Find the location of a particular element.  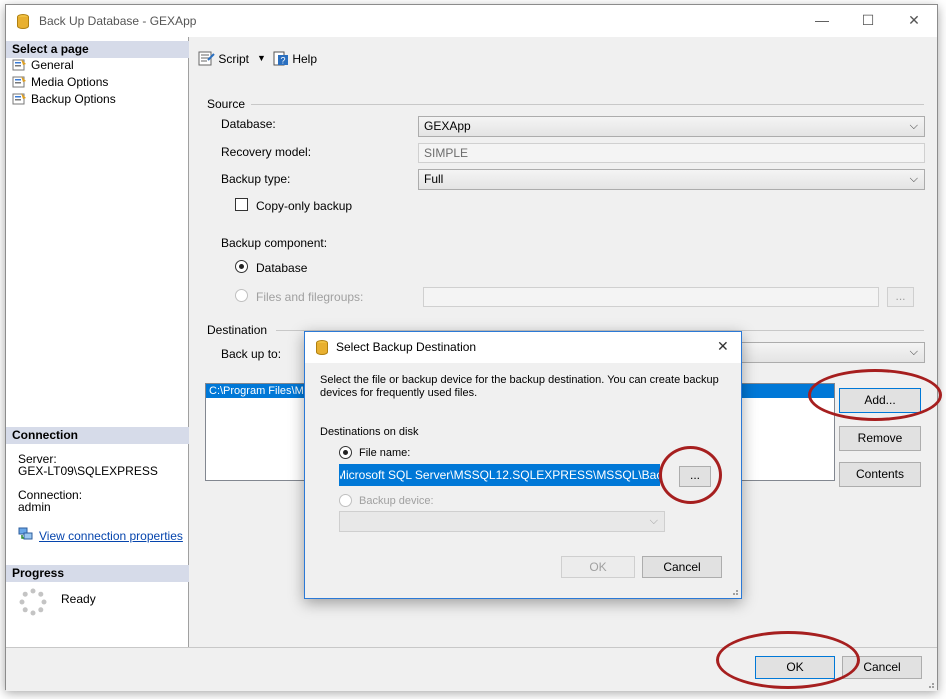

sidebar-item-label: Backup Options is located at coordinates (73, 99).